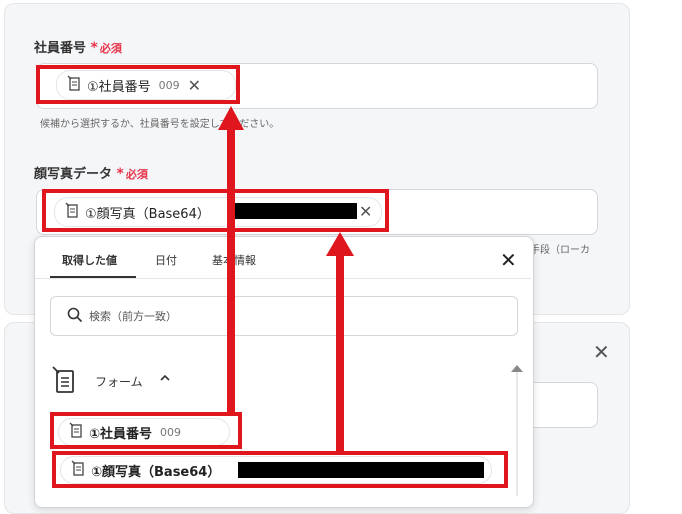 This screenshot has width=682, height=514. I want to click on annotation-arrows, so click(286, 279).